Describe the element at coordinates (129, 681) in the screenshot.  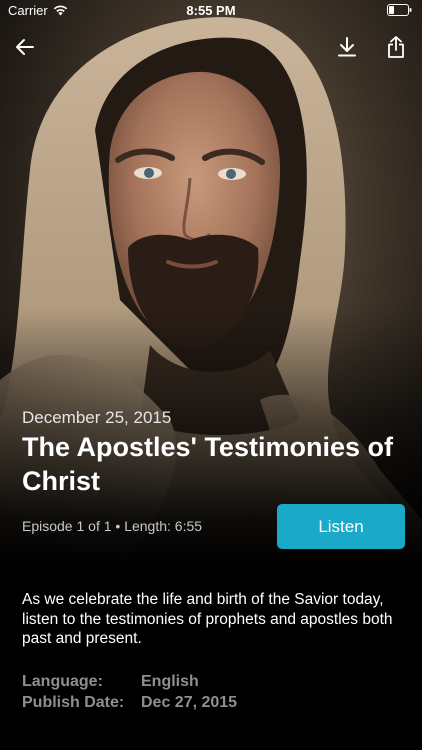
I see `language-row: Language: English` at that location.